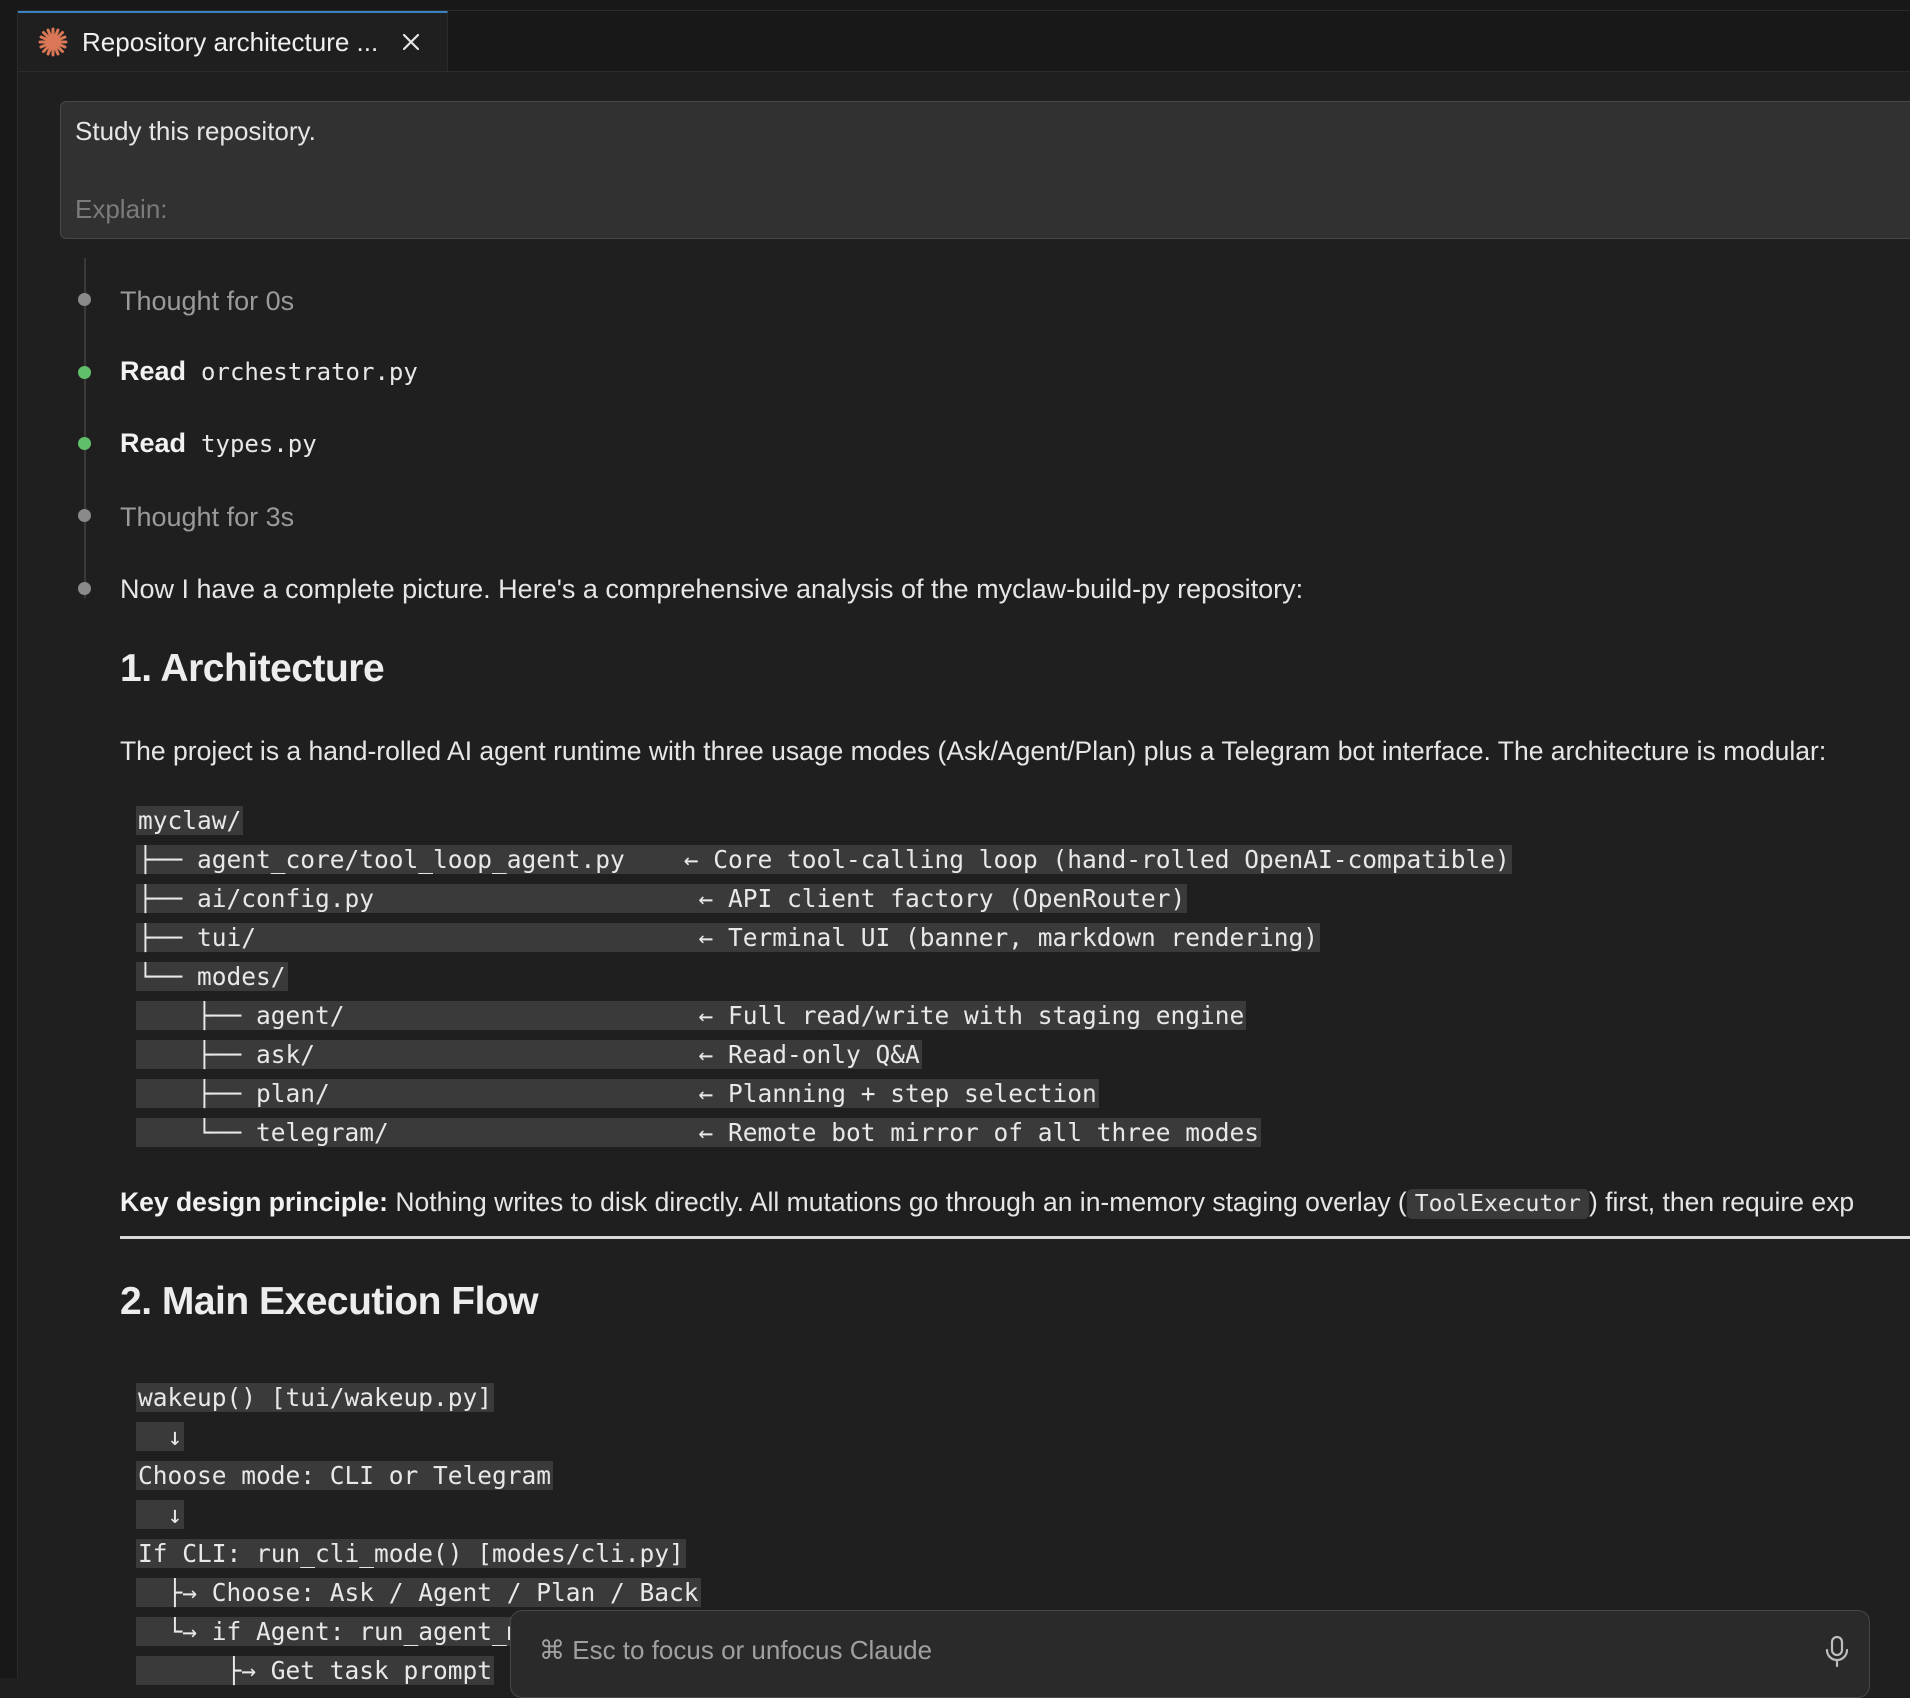 This screenshot has height=1698, width=1910. Describe the element at coordinates (418, 1592) in the screenshot. I see `code-line: ├→ Choose: Ask / Agent / Plan / Back` at that location.